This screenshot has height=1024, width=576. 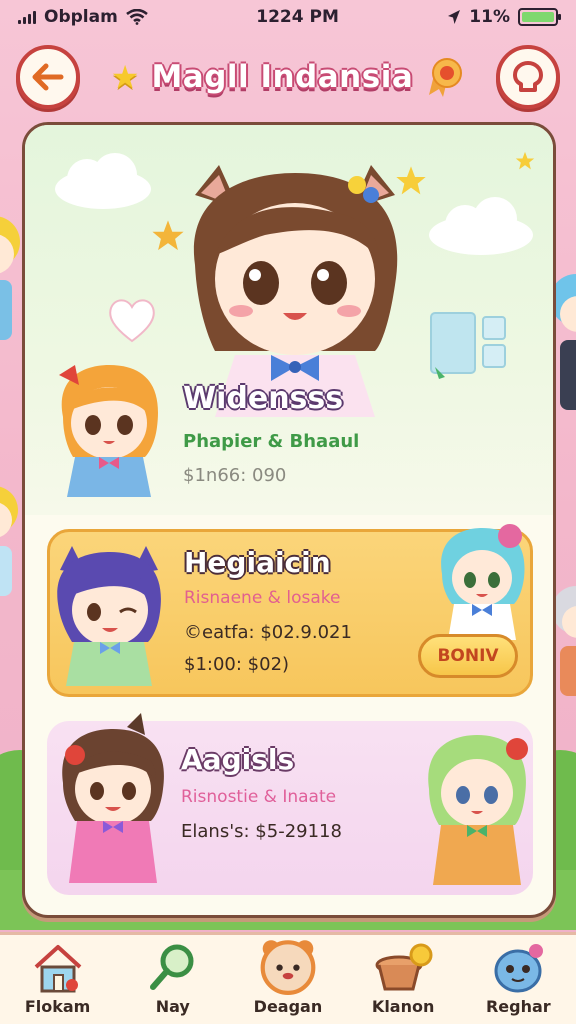 What do you see at coordinates (27, 17) in the screenshot?
I see `signal-icon` at bounding box center [27, 17].